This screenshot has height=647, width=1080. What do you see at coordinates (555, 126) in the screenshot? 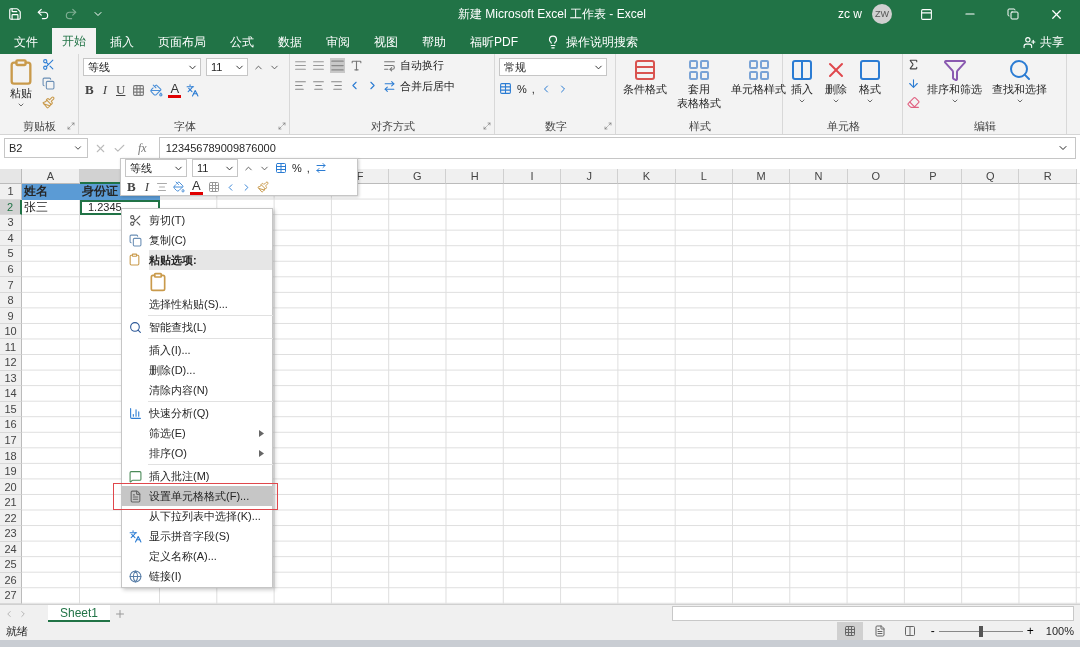
I see `group-label: 数字` at bounding box center [555, 126].